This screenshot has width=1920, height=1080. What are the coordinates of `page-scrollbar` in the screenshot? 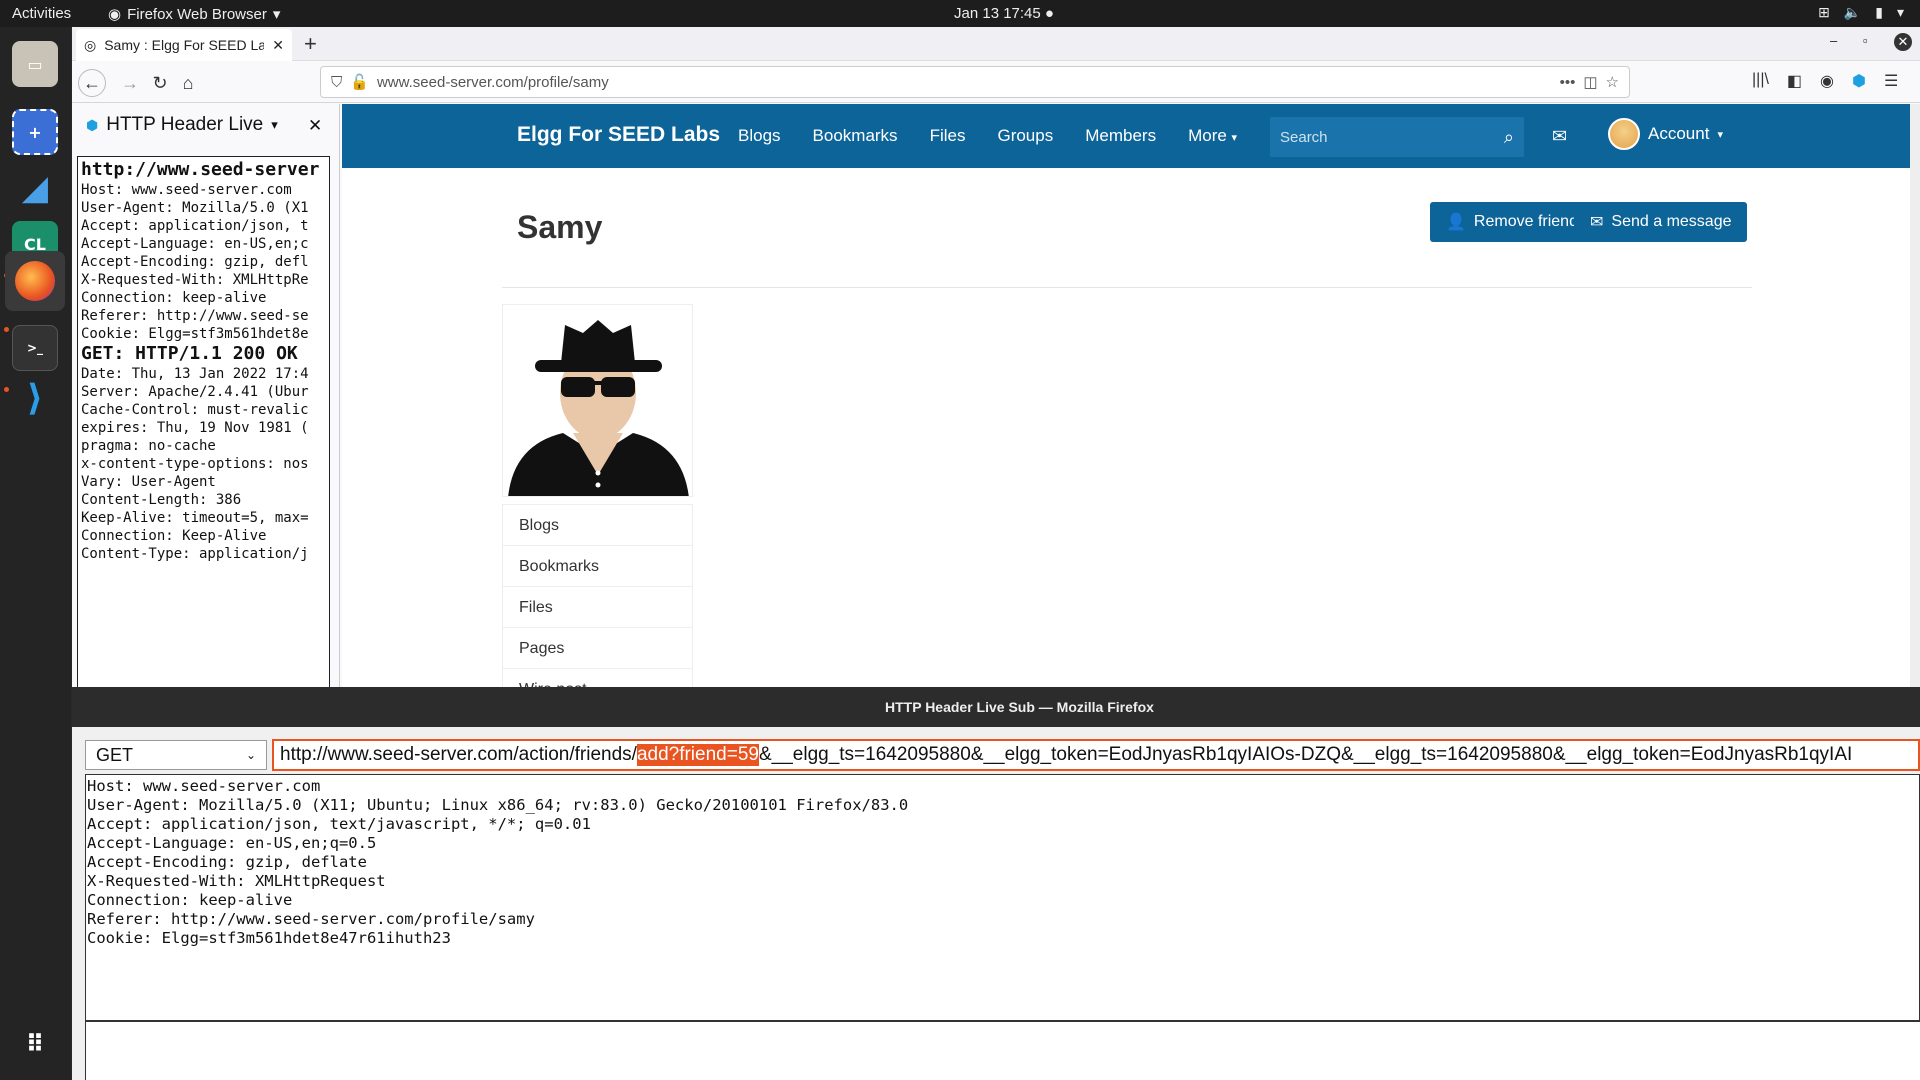 It's located at (1915, 395).